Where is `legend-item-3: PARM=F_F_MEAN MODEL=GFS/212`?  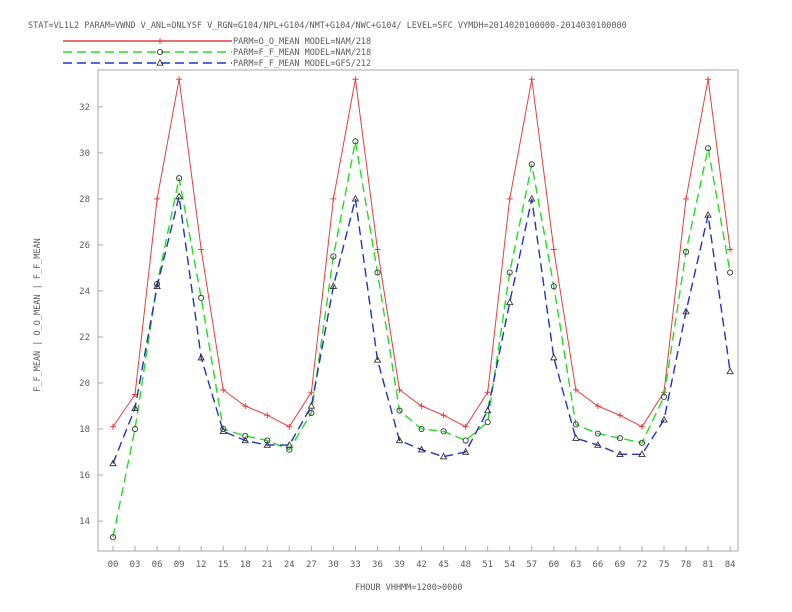
legend-item-3: PARM=F_F_MEAN MODEL=GFS/212 is located at coordinates (217, 63).